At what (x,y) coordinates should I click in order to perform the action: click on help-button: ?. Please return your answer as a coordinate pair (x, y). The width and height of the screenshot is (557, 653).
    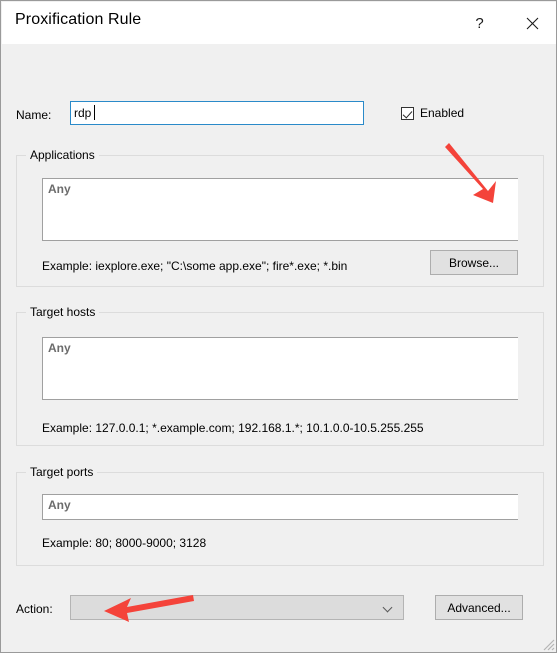
    Looking at the image, I should click on (479, 23).